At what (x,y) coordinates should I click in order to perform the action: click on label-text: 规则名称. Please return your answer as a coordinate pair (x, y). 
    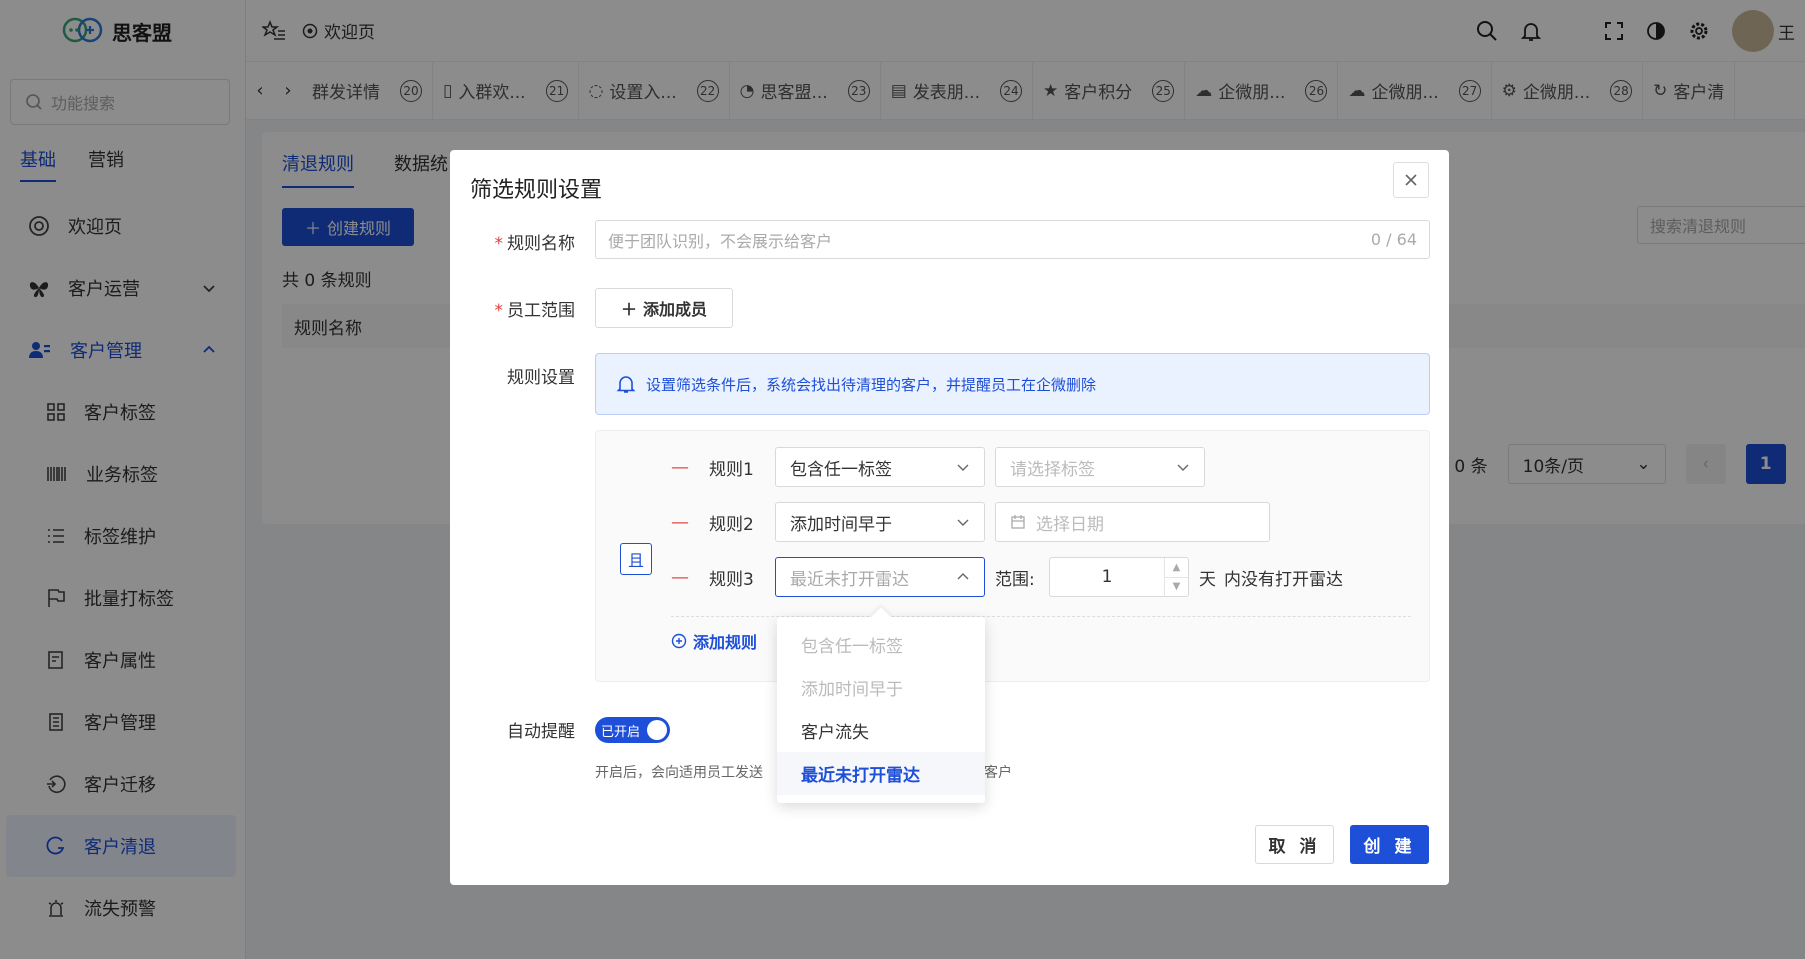
    Looking at the image, I should click on (541, 244).